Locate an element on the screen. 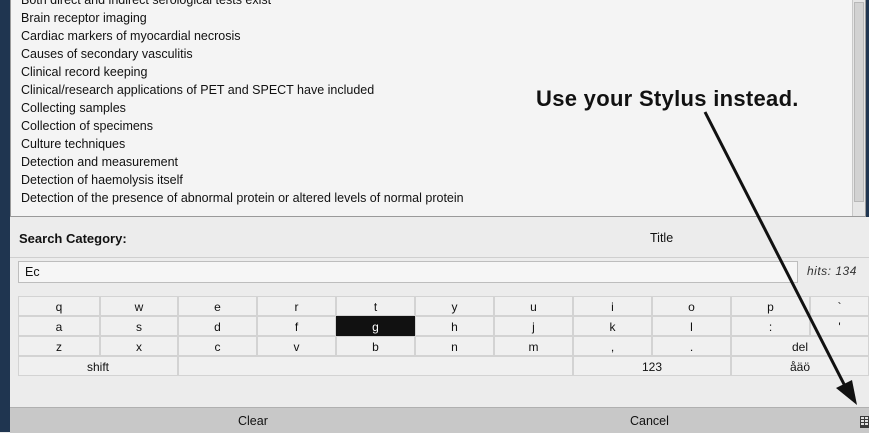 The width and height of the screenshot is (869, 433). key-backtick: ` is located at coordinates (839, 306).